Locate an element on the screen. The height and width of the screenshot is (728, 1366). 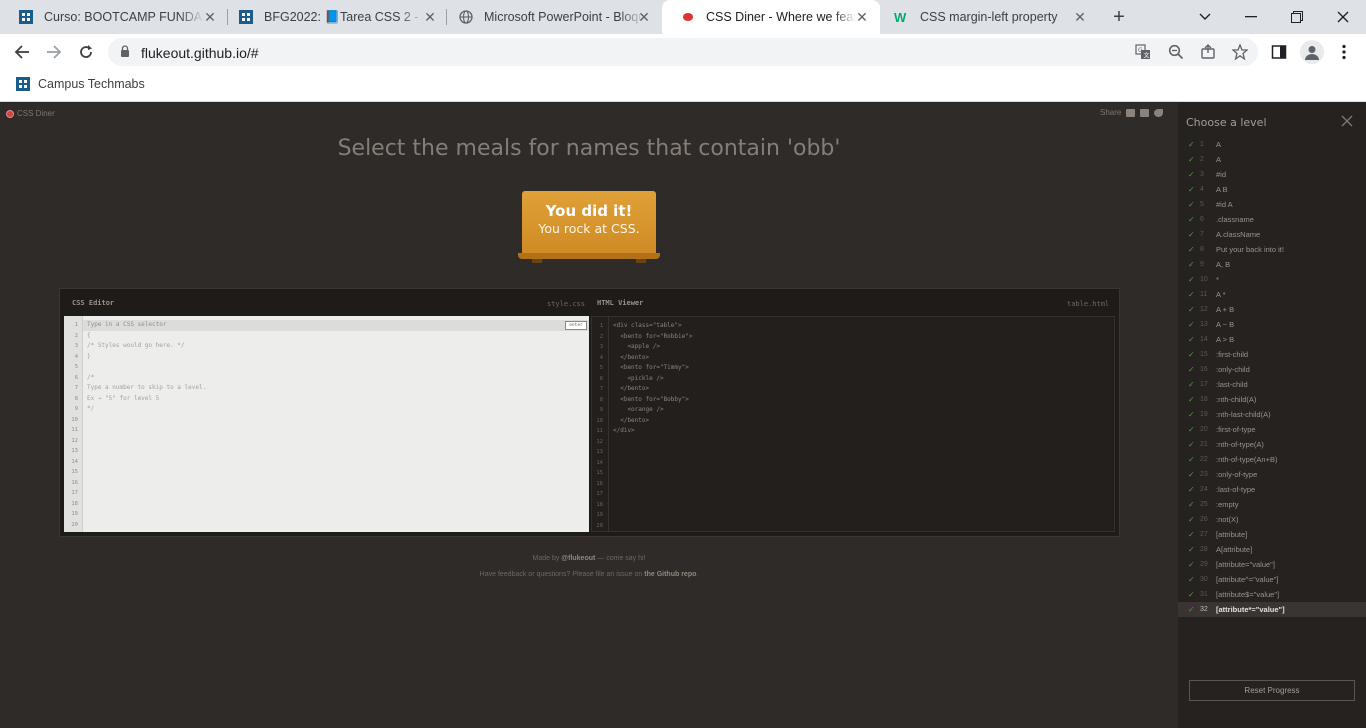
level-name: A is located at coordinates (1219, 159).